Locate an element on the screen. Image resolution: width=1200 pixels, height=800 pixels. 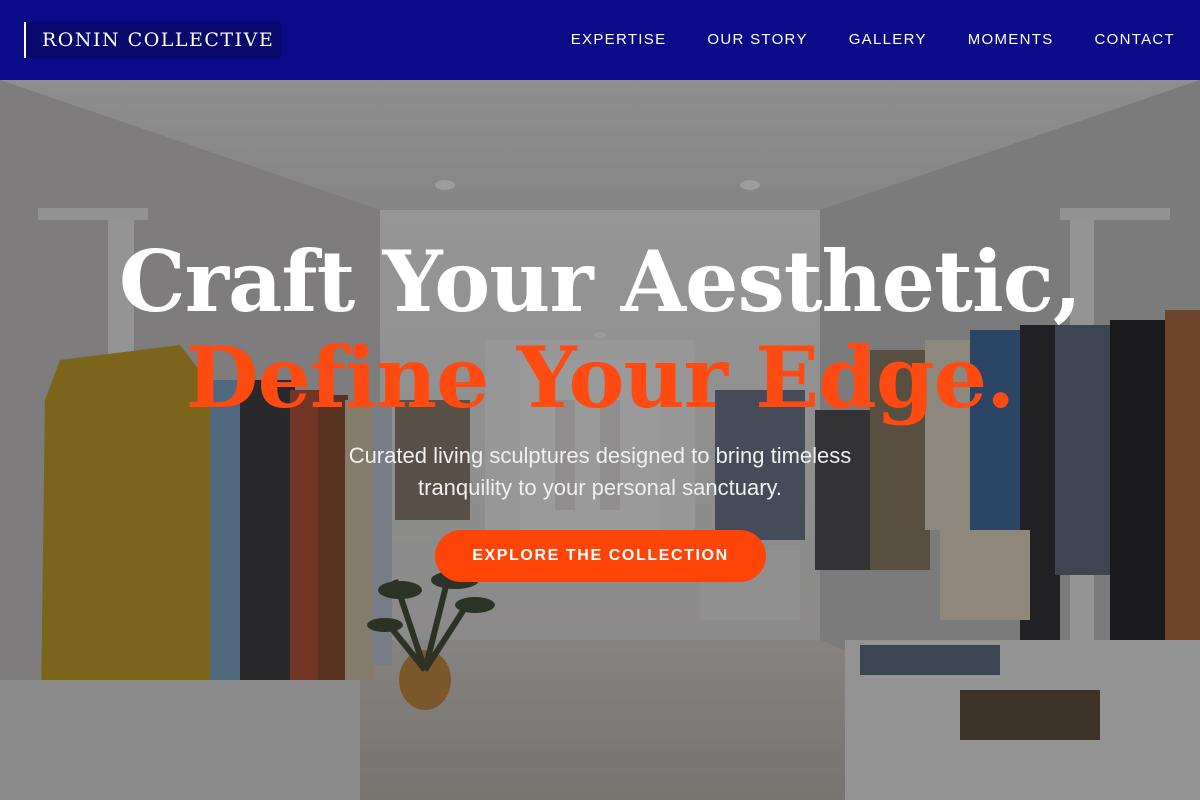
nav-link-contact: CONTACT is located at coordinates (1135, 40).